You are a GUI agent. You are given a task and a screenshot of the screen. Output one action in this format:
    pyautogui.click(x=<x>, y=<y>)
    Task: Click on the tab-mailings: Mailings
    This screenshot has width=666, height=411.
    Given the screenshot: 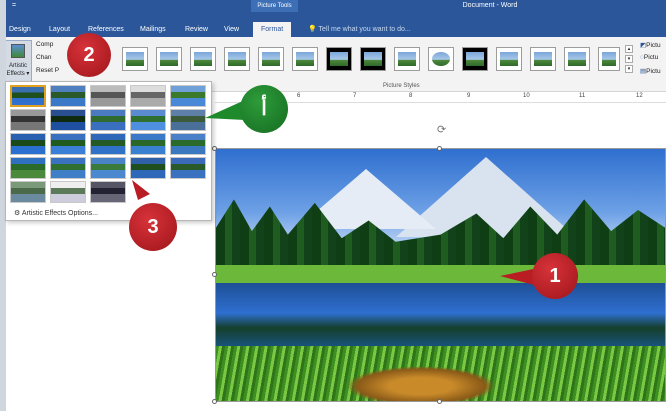 What is the action you would take?
    pyautogui.click(x=153, y=29)
    